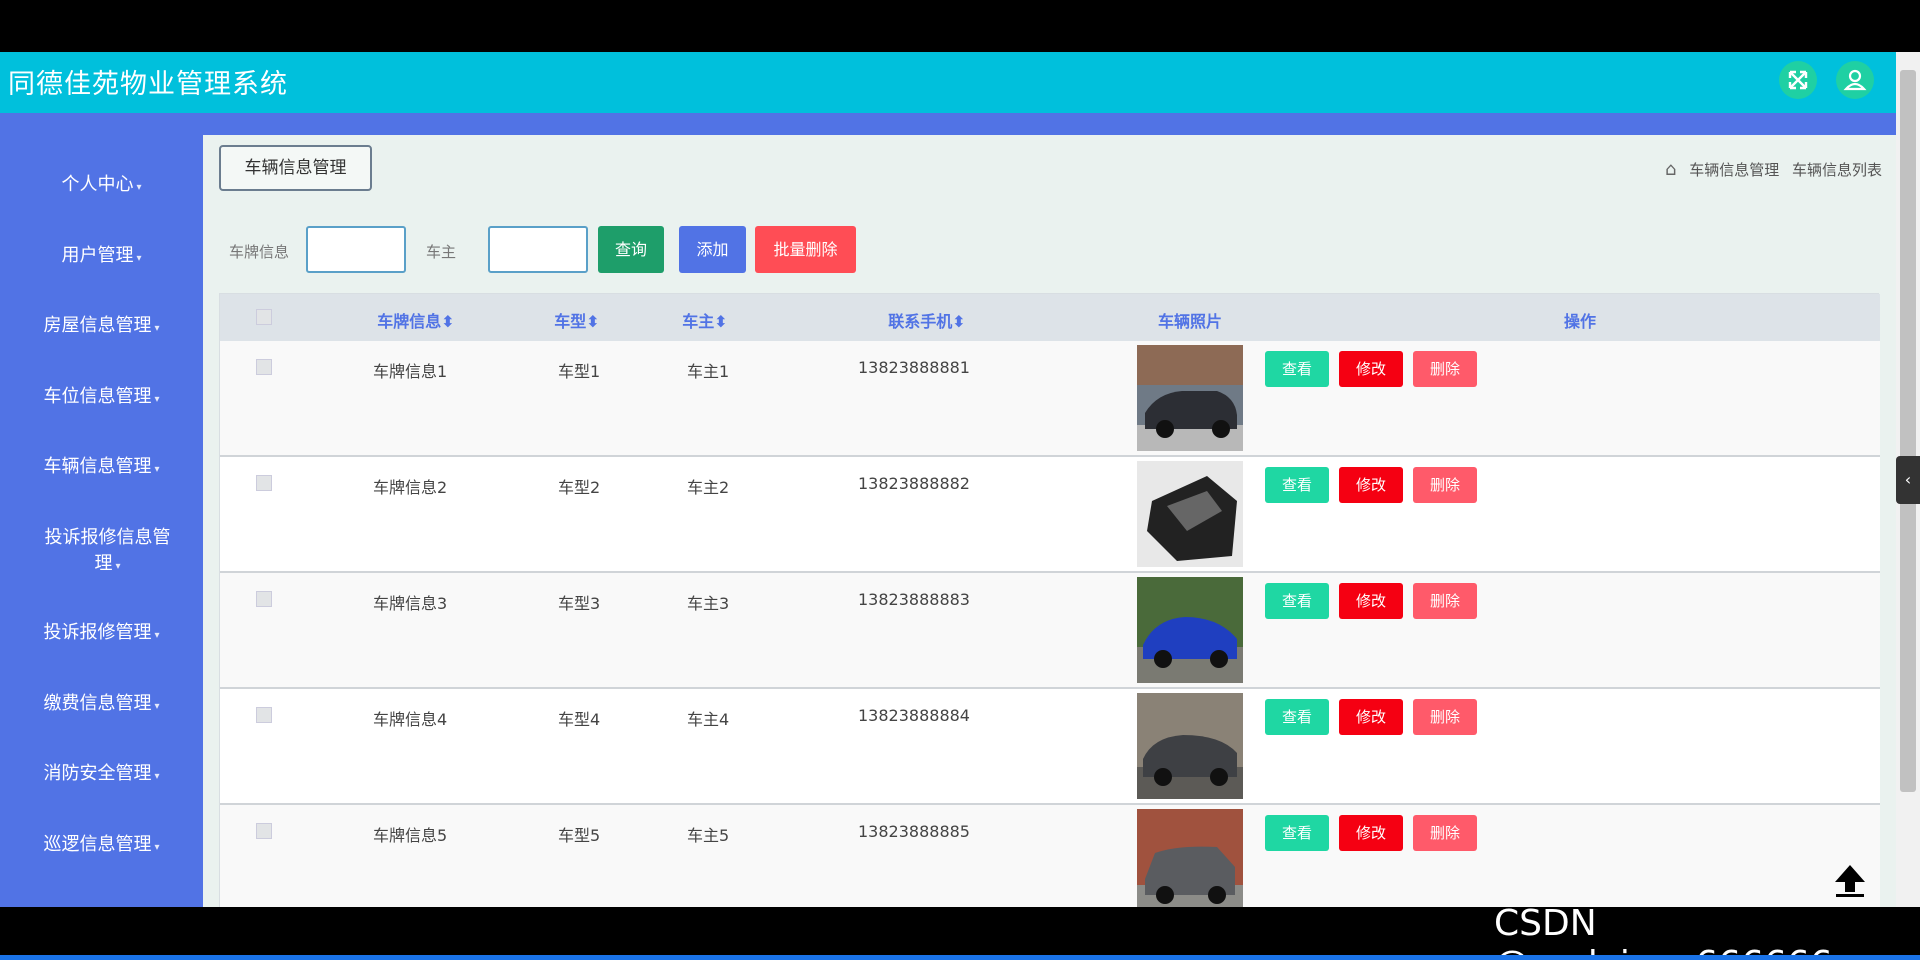 The image size is (1920, 960). I want to click on table-row: 车牌信息3 车型3 车主3 13823888883 查看 修改 删除, so click(1050, 631).